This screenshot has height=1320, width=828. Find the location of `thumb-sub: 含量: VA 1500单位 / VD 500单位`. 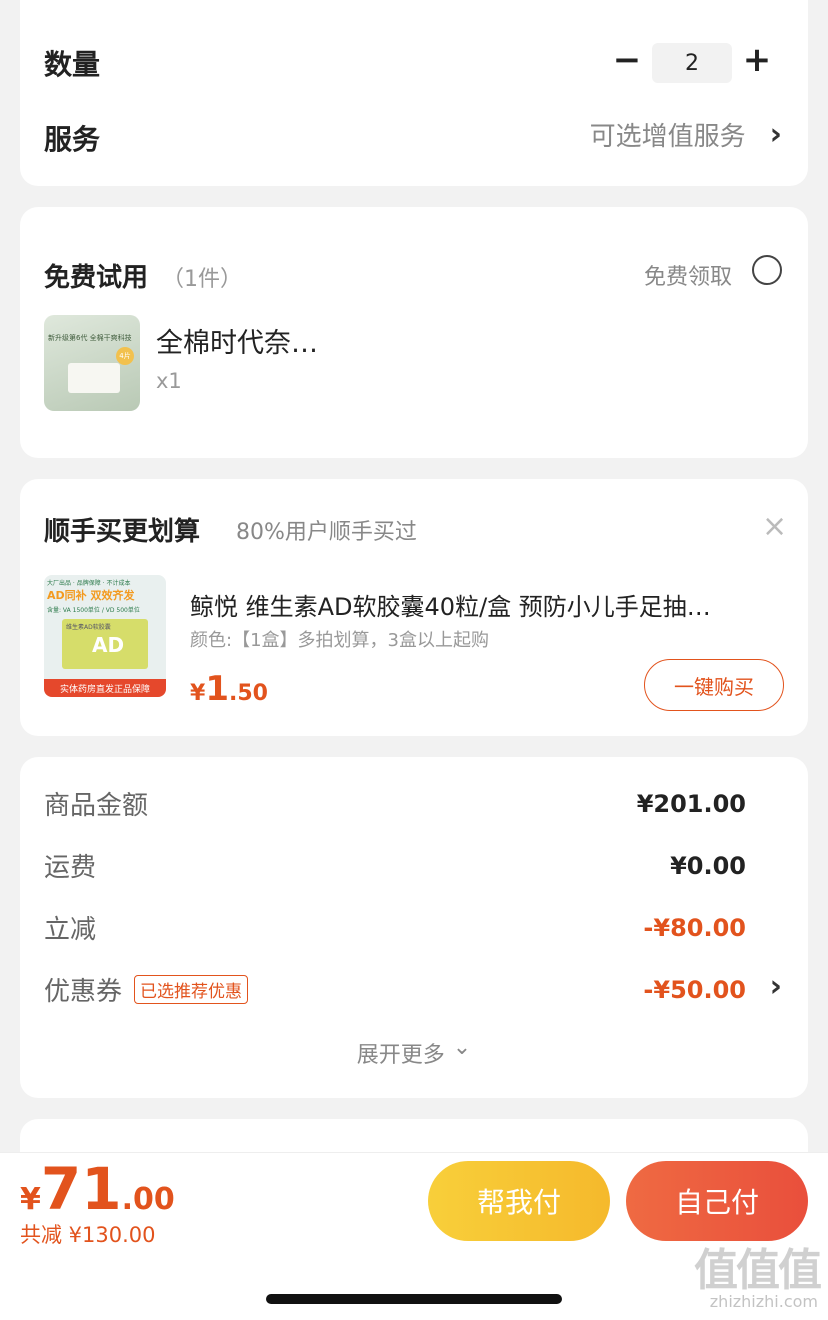

thumb-sub: 含量: VA 1500单位 / VD 500单位 is located at coordinates (93, 610).